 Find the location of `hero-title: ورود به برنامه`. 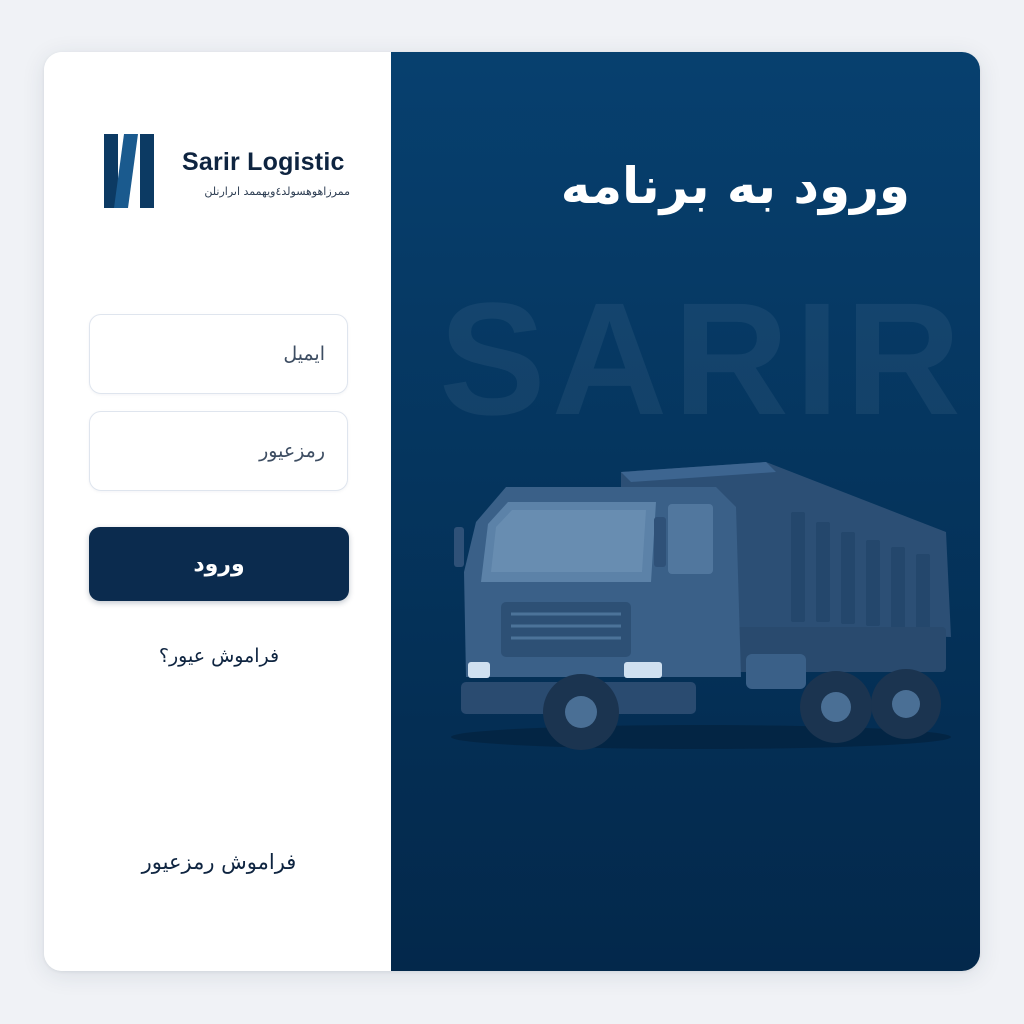

hero-title: ورود به برنامه is located at coordinates (735, 186).